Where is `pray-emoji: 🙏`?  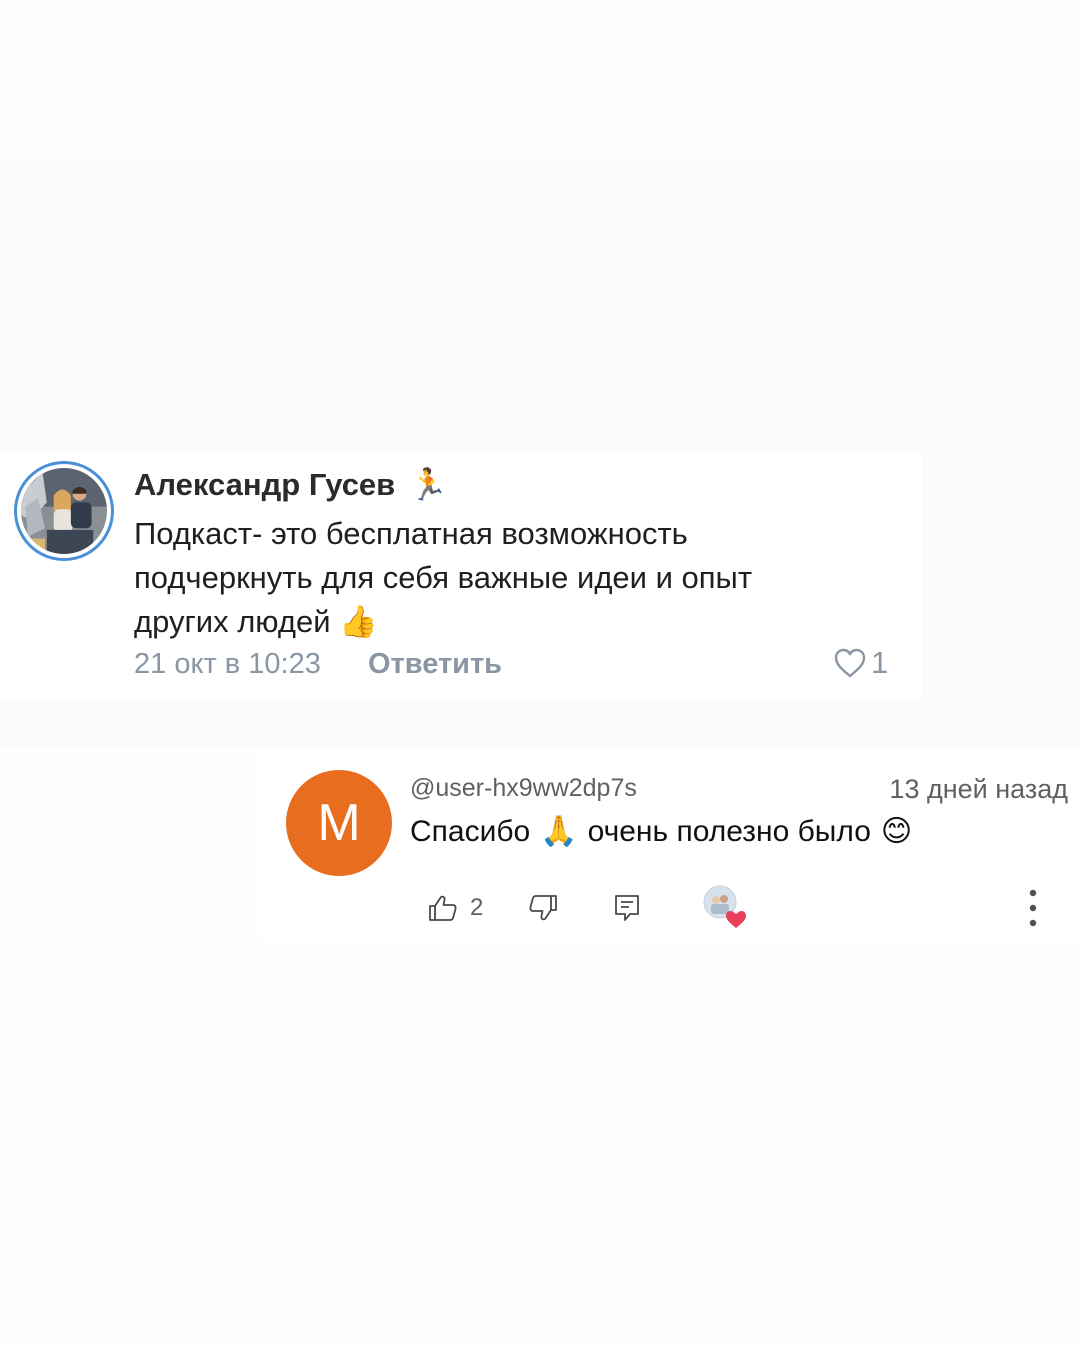 pray-emoji: 🙏 is located at coordinates (559, 831).